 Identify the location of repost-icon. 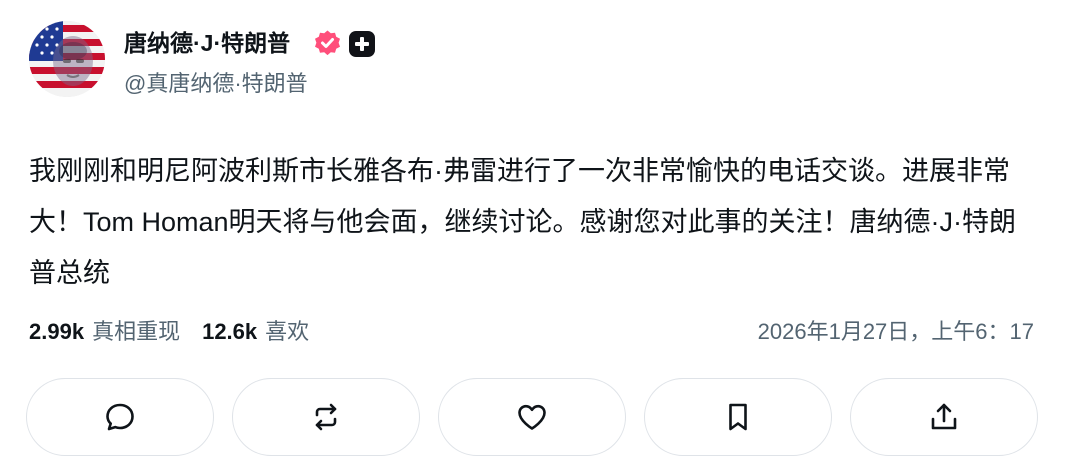
(326, 417).